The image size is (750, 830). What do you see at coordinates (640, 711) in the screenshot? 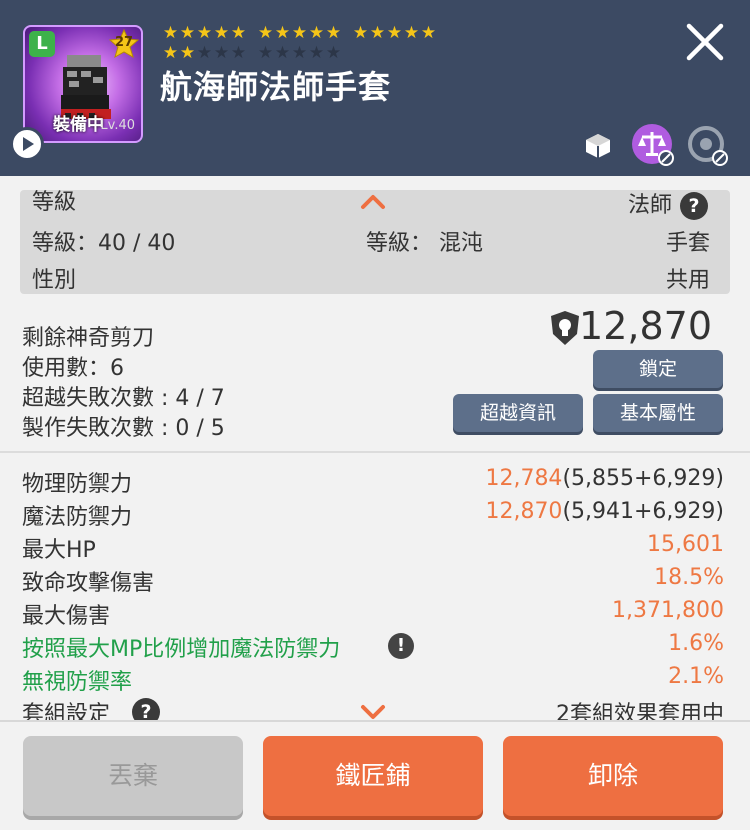
I see `set-info-value: 2套組效果套用中` at bounding box center [640, 711].